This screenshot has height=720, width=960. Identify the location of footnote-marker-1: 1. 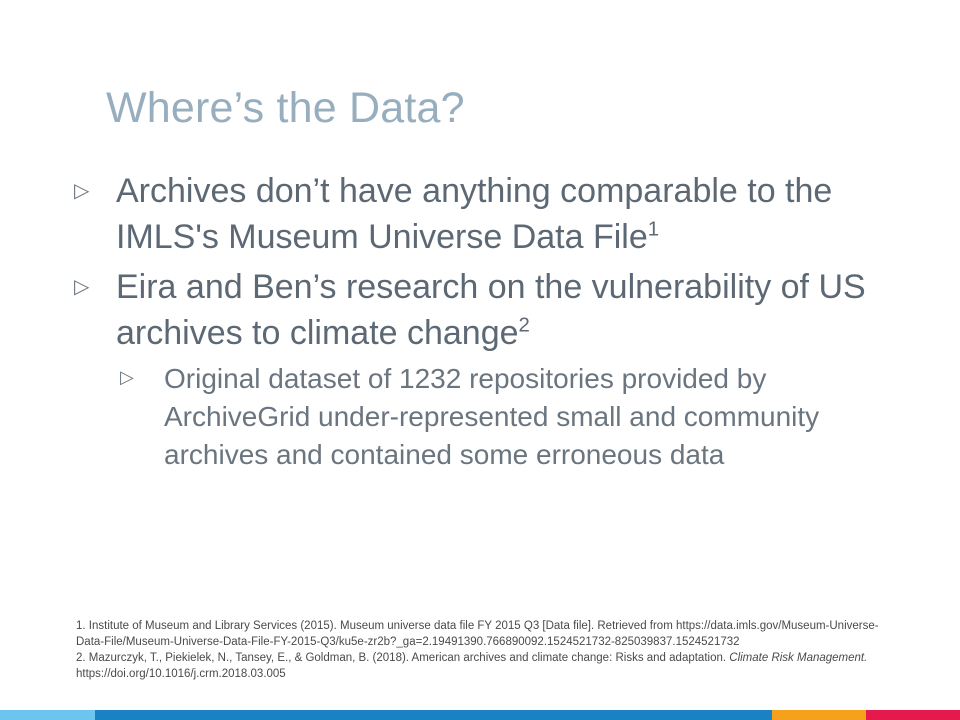
(653, 229).